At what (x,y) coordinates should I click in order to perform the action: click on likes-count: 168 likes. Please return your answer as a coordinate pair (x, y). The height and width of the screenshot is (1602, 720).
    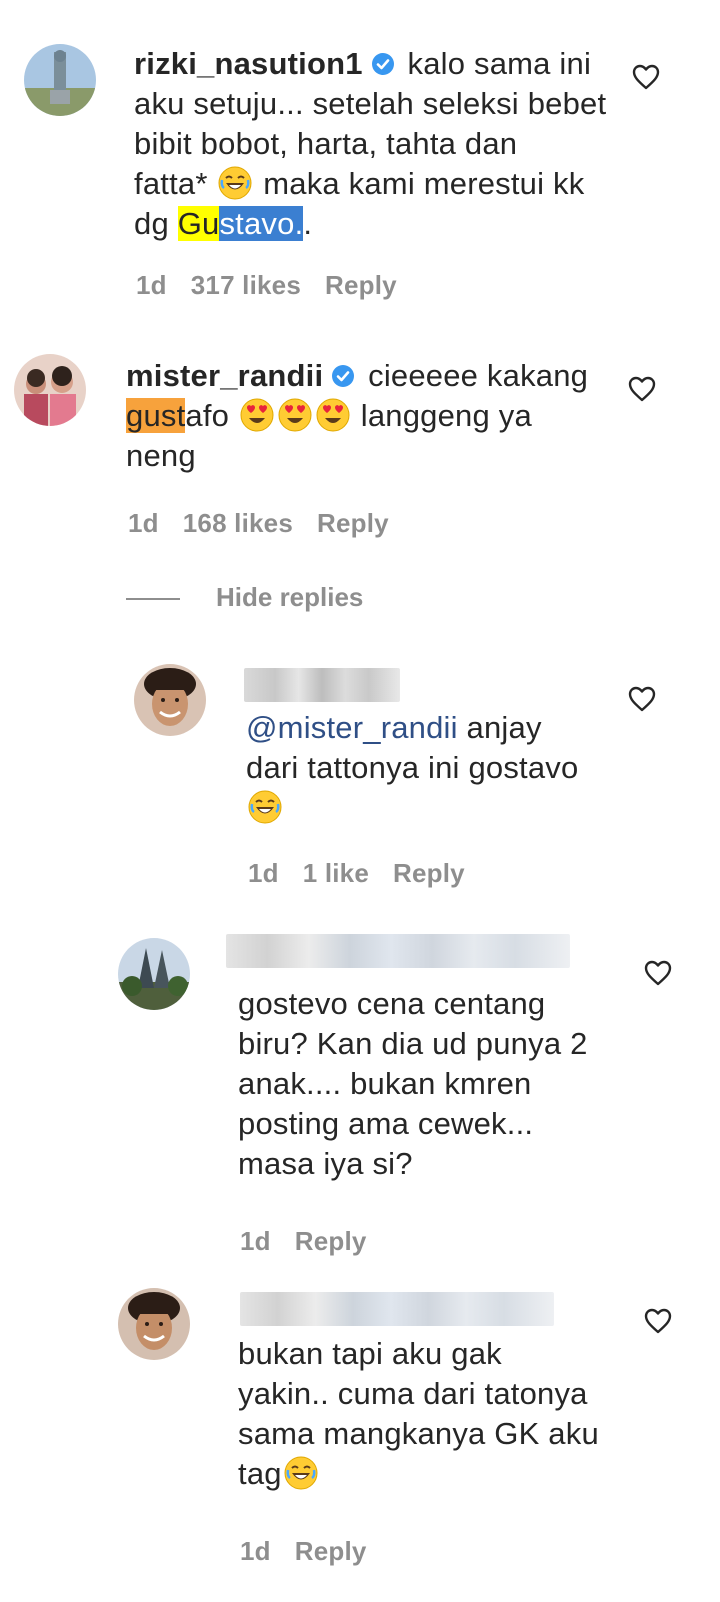
    Looking at the image, I should click on (238, 523).